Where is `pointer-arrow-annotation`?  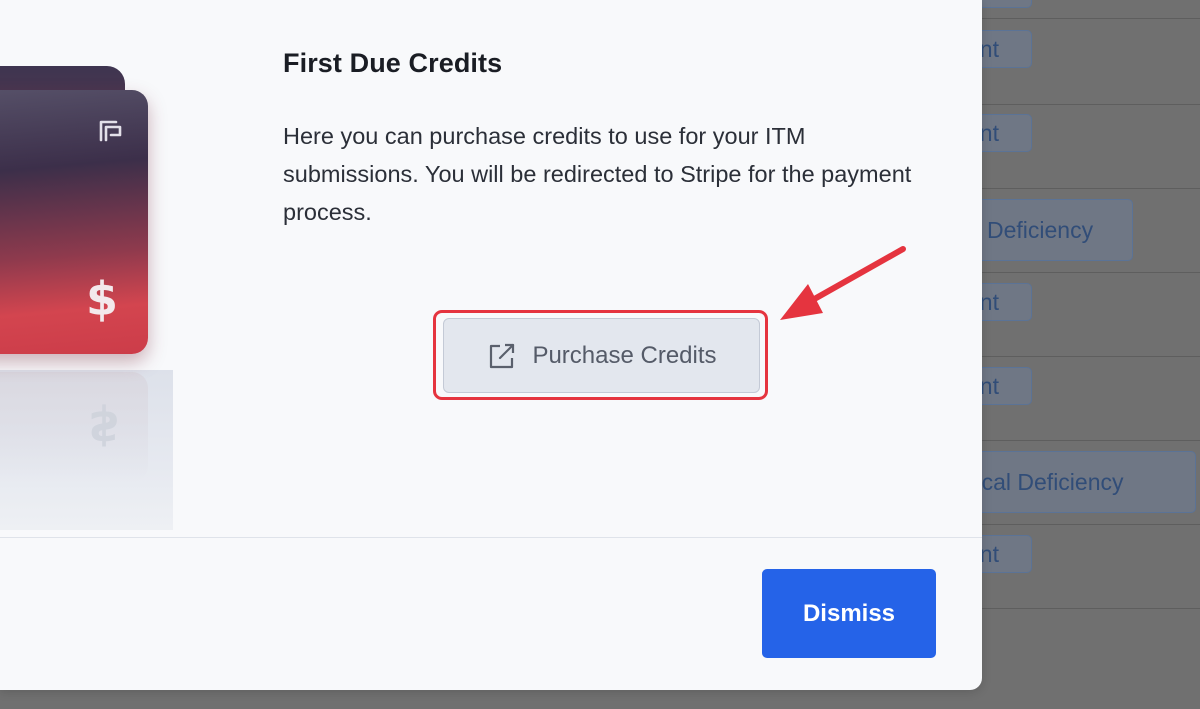
pointer-arrow-annotation is located at coordinates (843, 283).